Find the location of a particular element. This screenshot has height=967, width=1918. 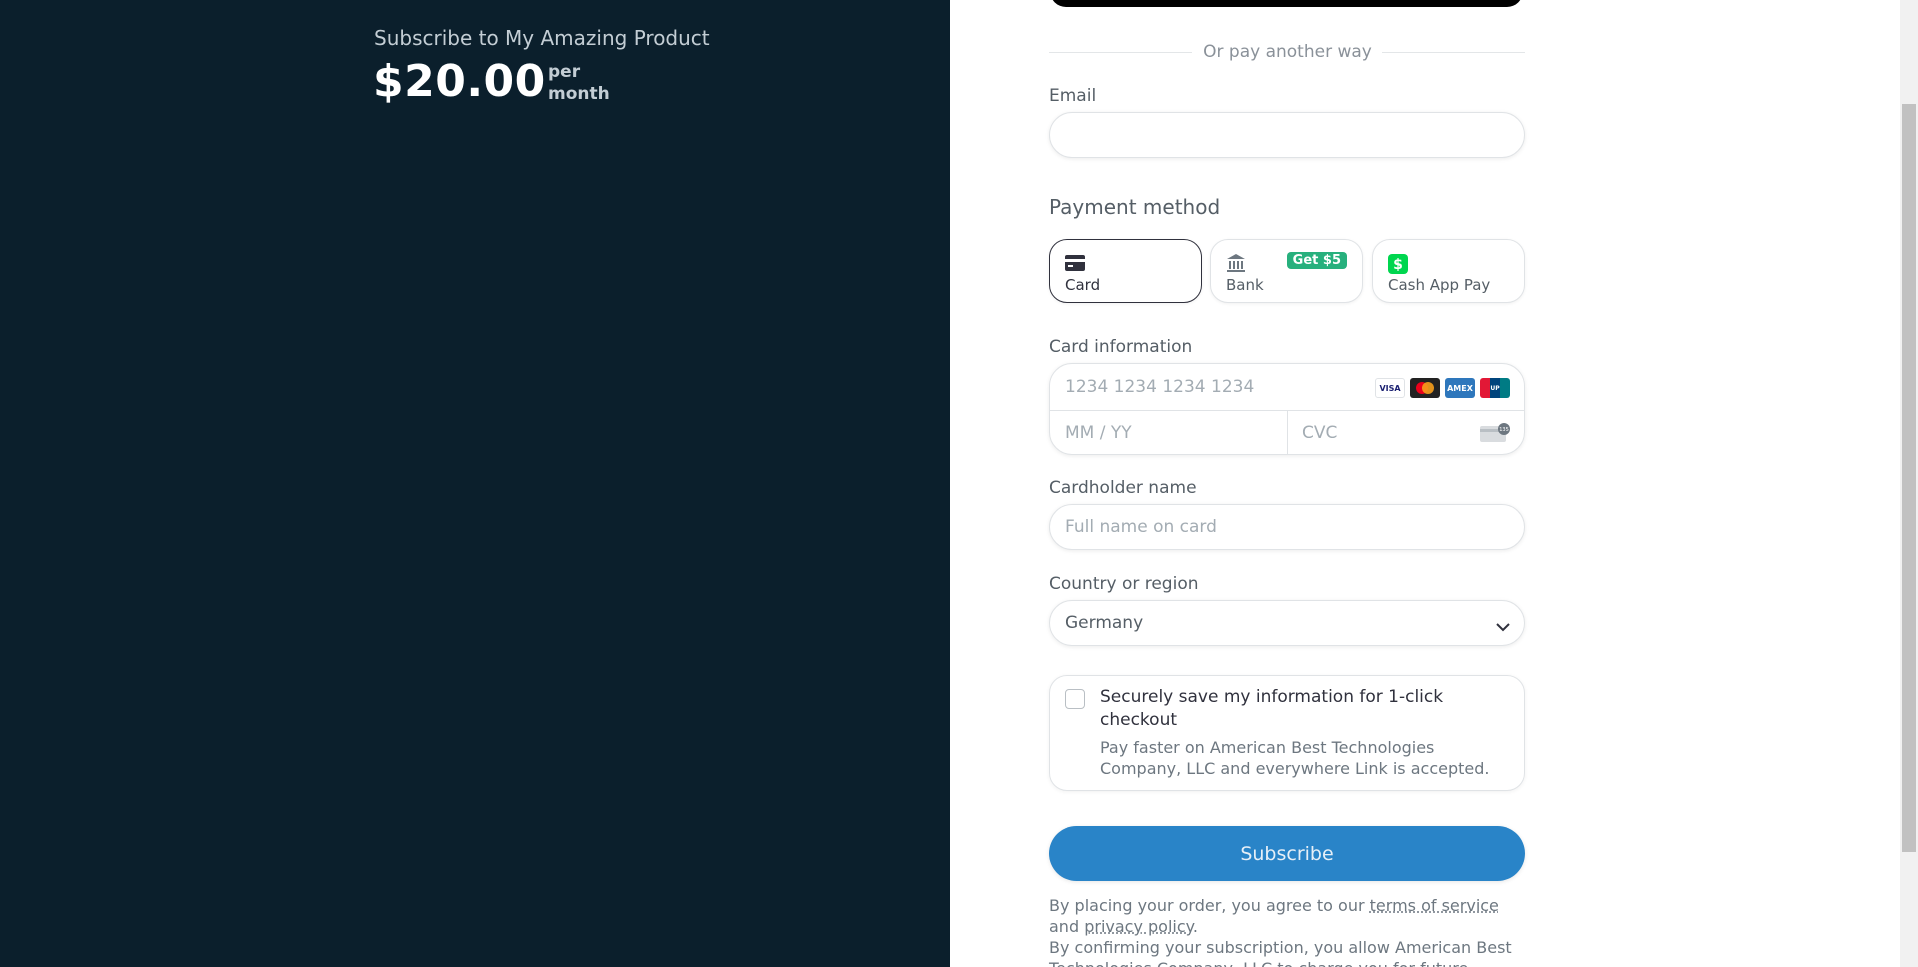

legal-and: and is located at coordinates (1064, 926).